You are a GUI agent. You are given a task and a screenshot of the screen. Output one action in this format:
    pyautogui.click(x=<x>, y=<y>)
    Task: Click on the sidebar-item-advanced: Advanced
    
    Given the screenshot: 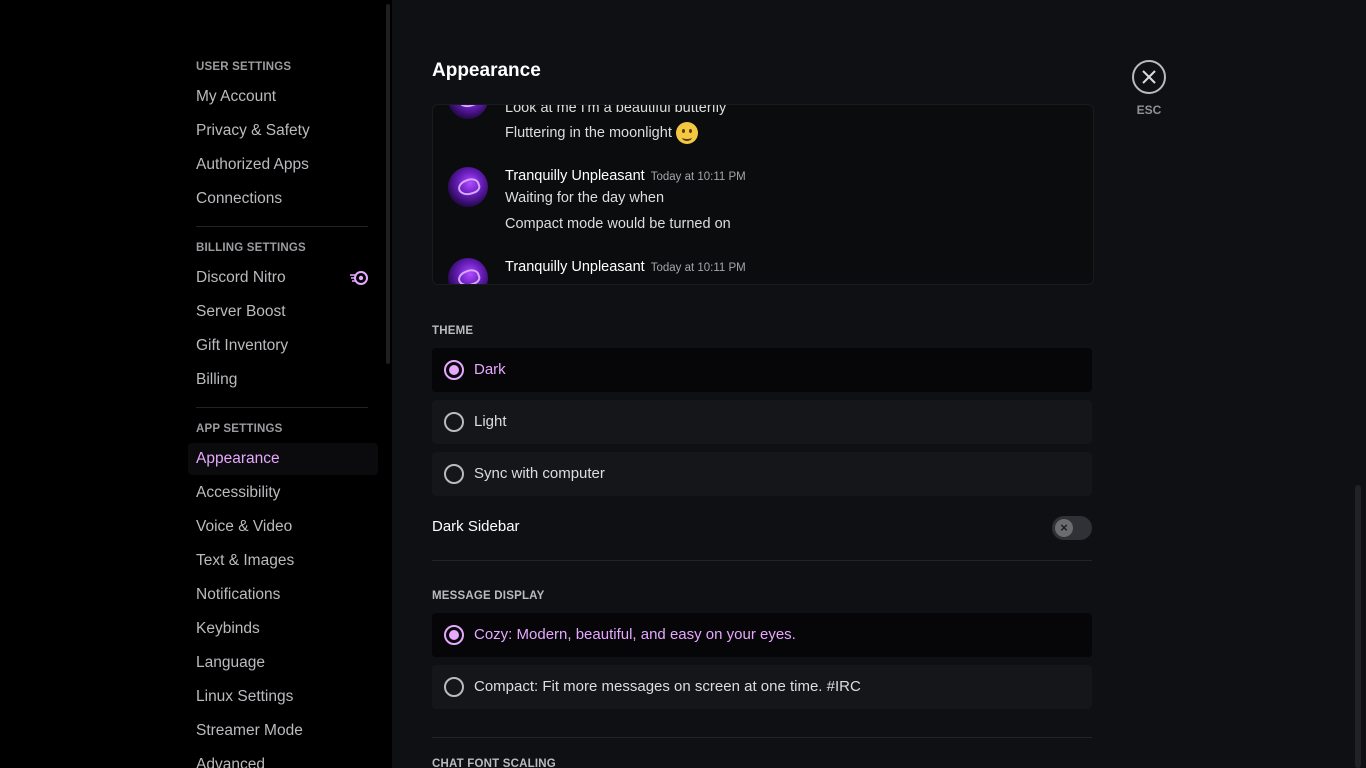 What is the action you would take?
    pyautogui.click(x=283, y=758)
    